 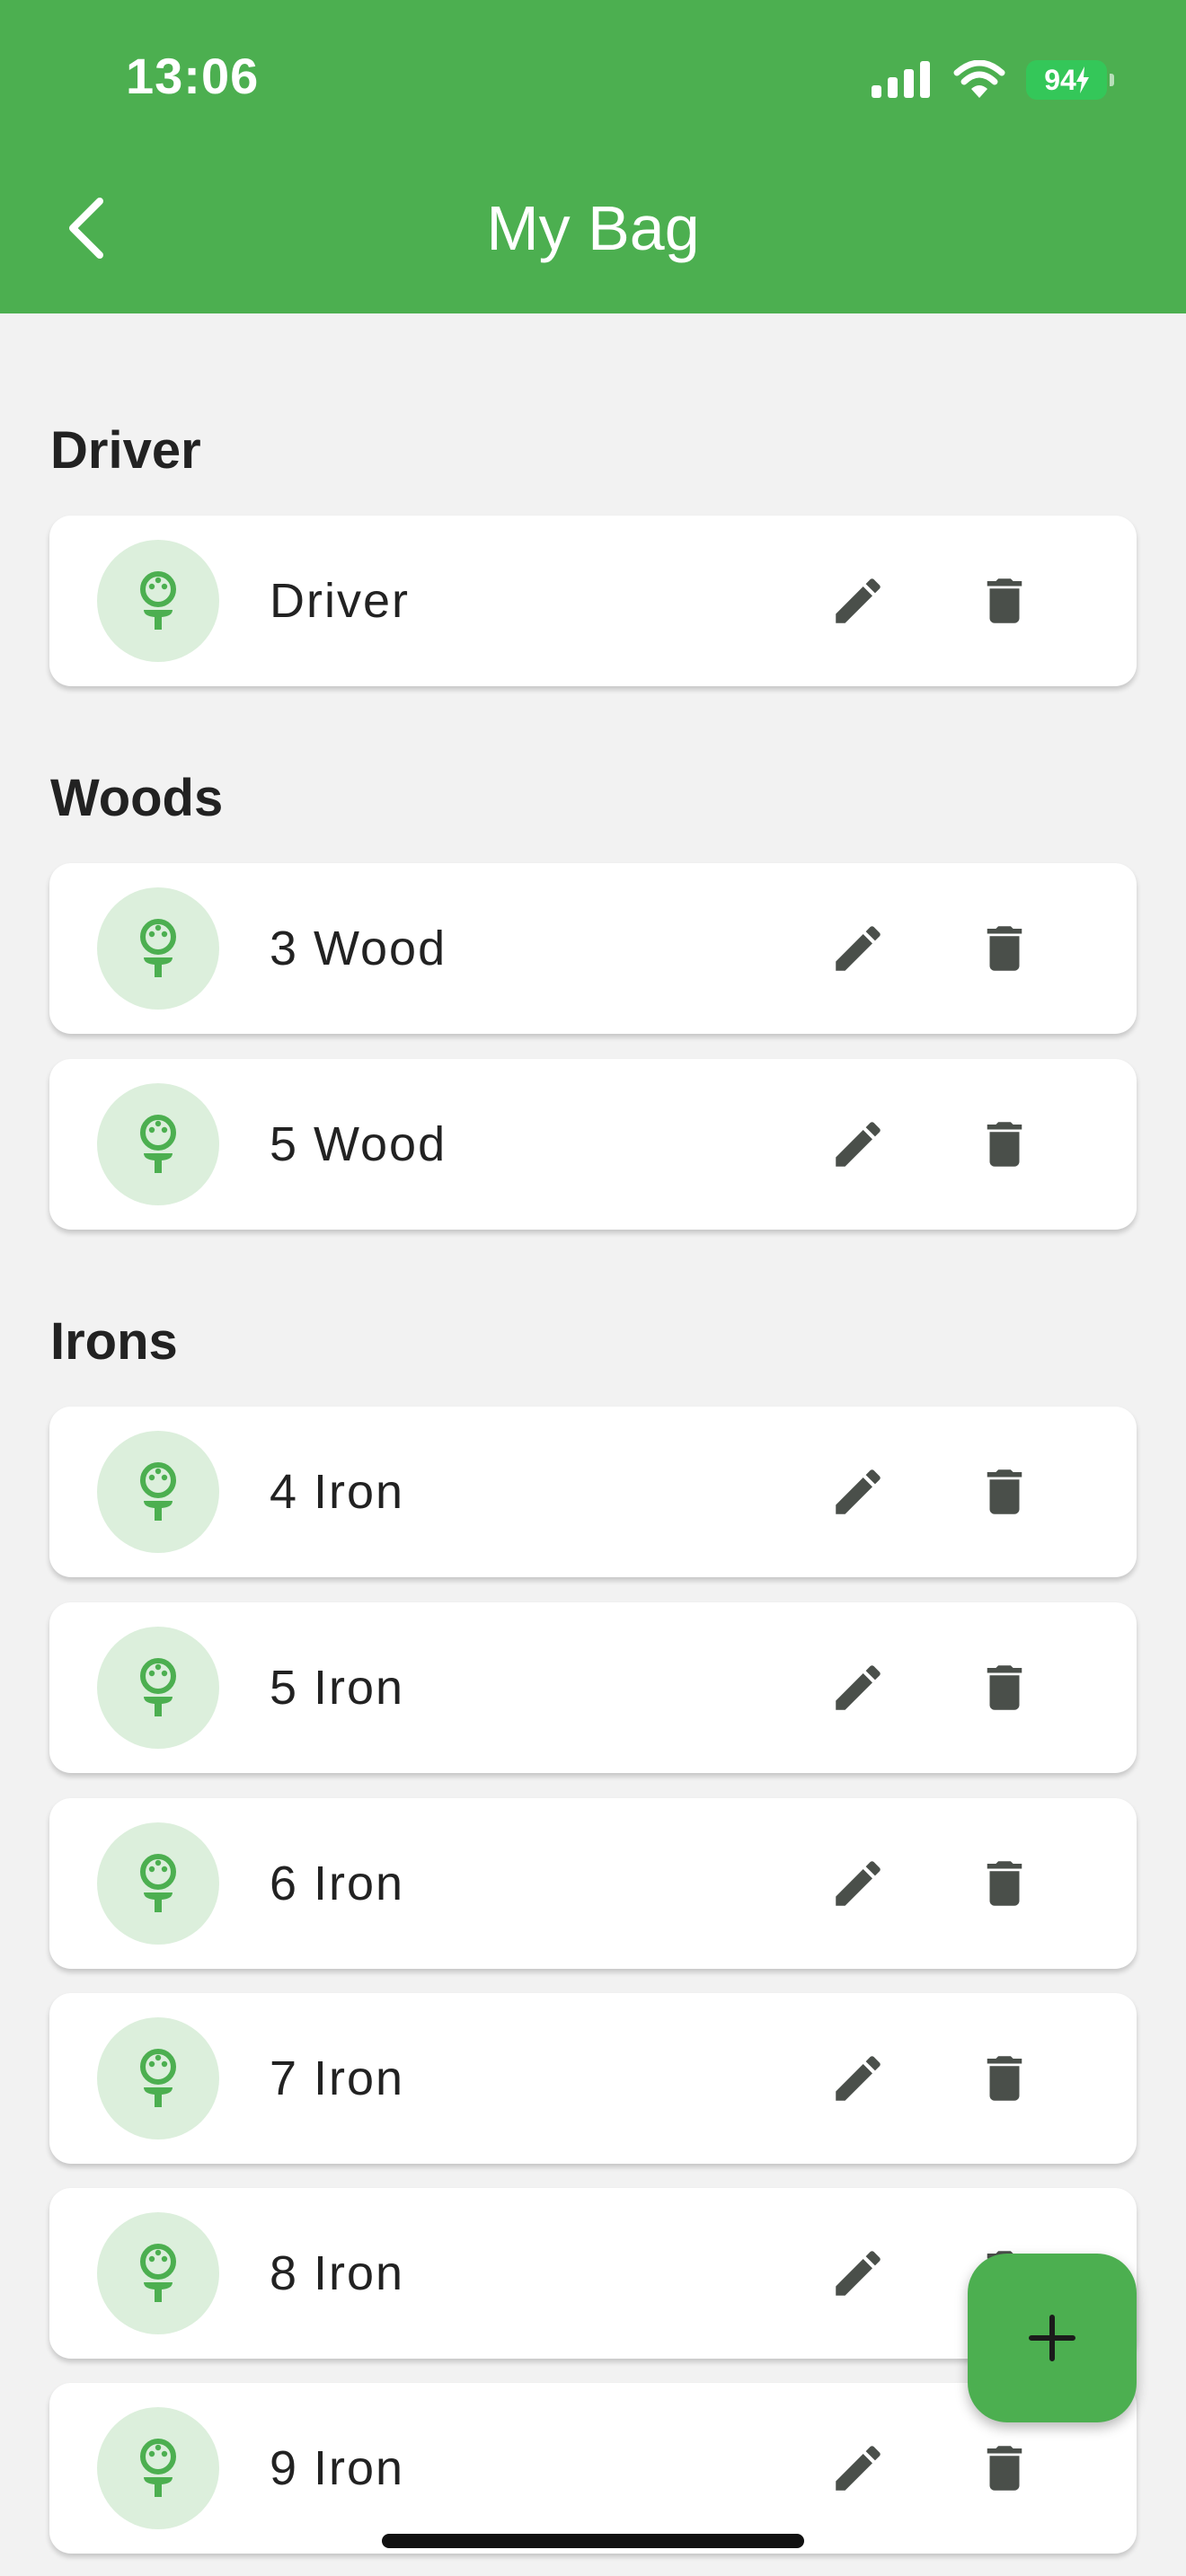 I want to click on club-name: 8 Iron, so click(x=337, y=2273).